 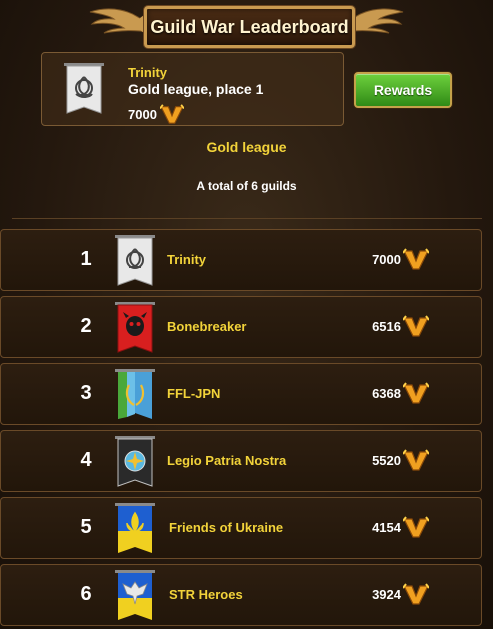 What do you see at coordinates (135, 394) in the screenshot?
I see `laurel-wreath-icon` at bounding box center [135, 394].